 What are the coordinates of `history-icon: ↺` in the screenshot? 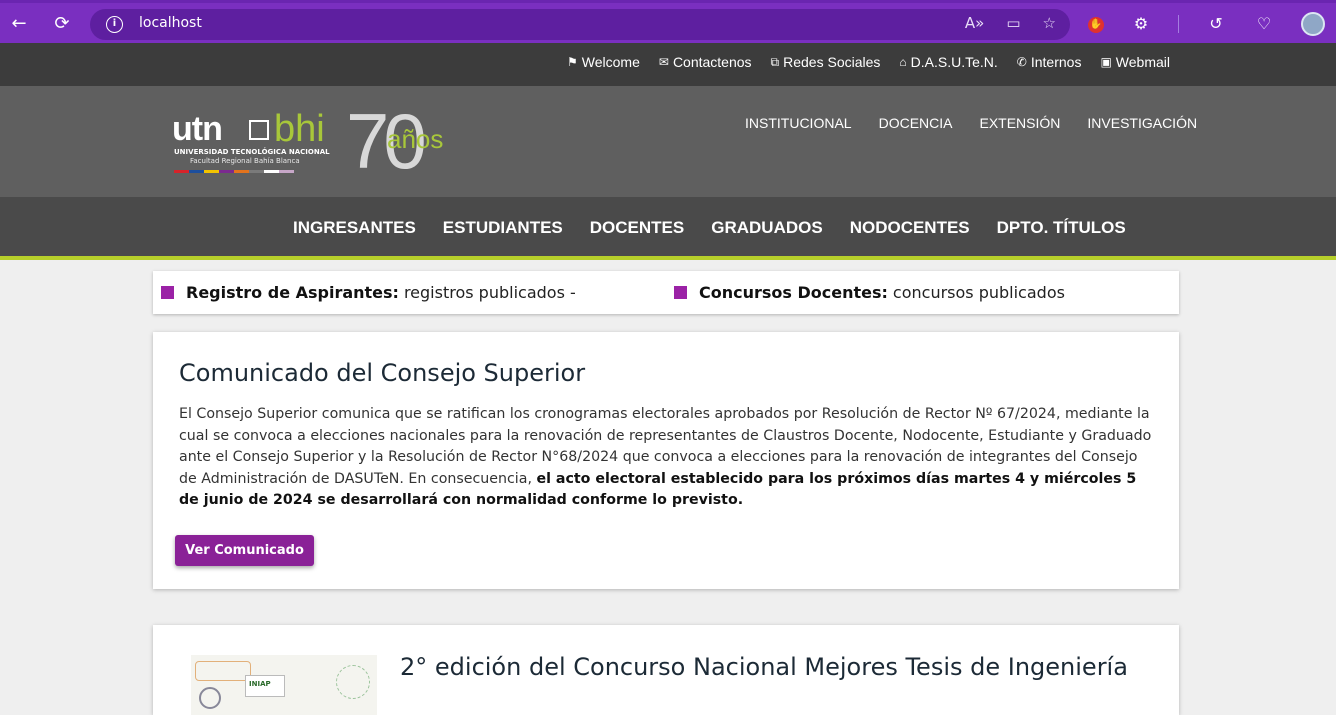 It's located at (1216, 24).